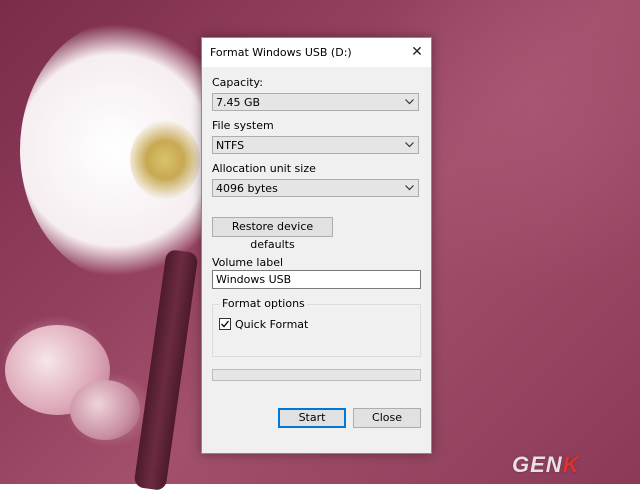 The image size is (640, 491). I want to click on format-options-group: Format options Quick Format, so click(316, 327).